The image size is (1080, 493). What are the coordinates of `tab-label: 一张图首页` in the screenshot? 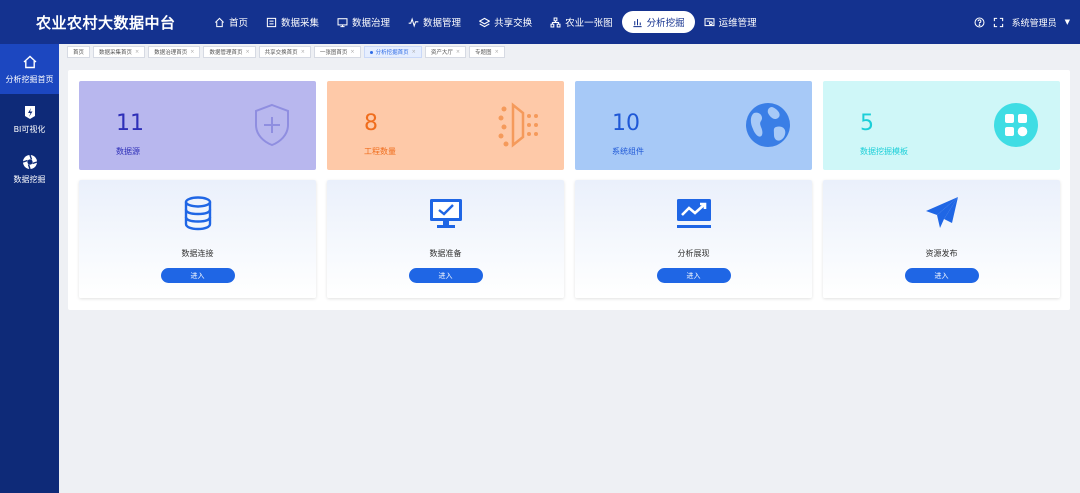 It's located at (333, 53).